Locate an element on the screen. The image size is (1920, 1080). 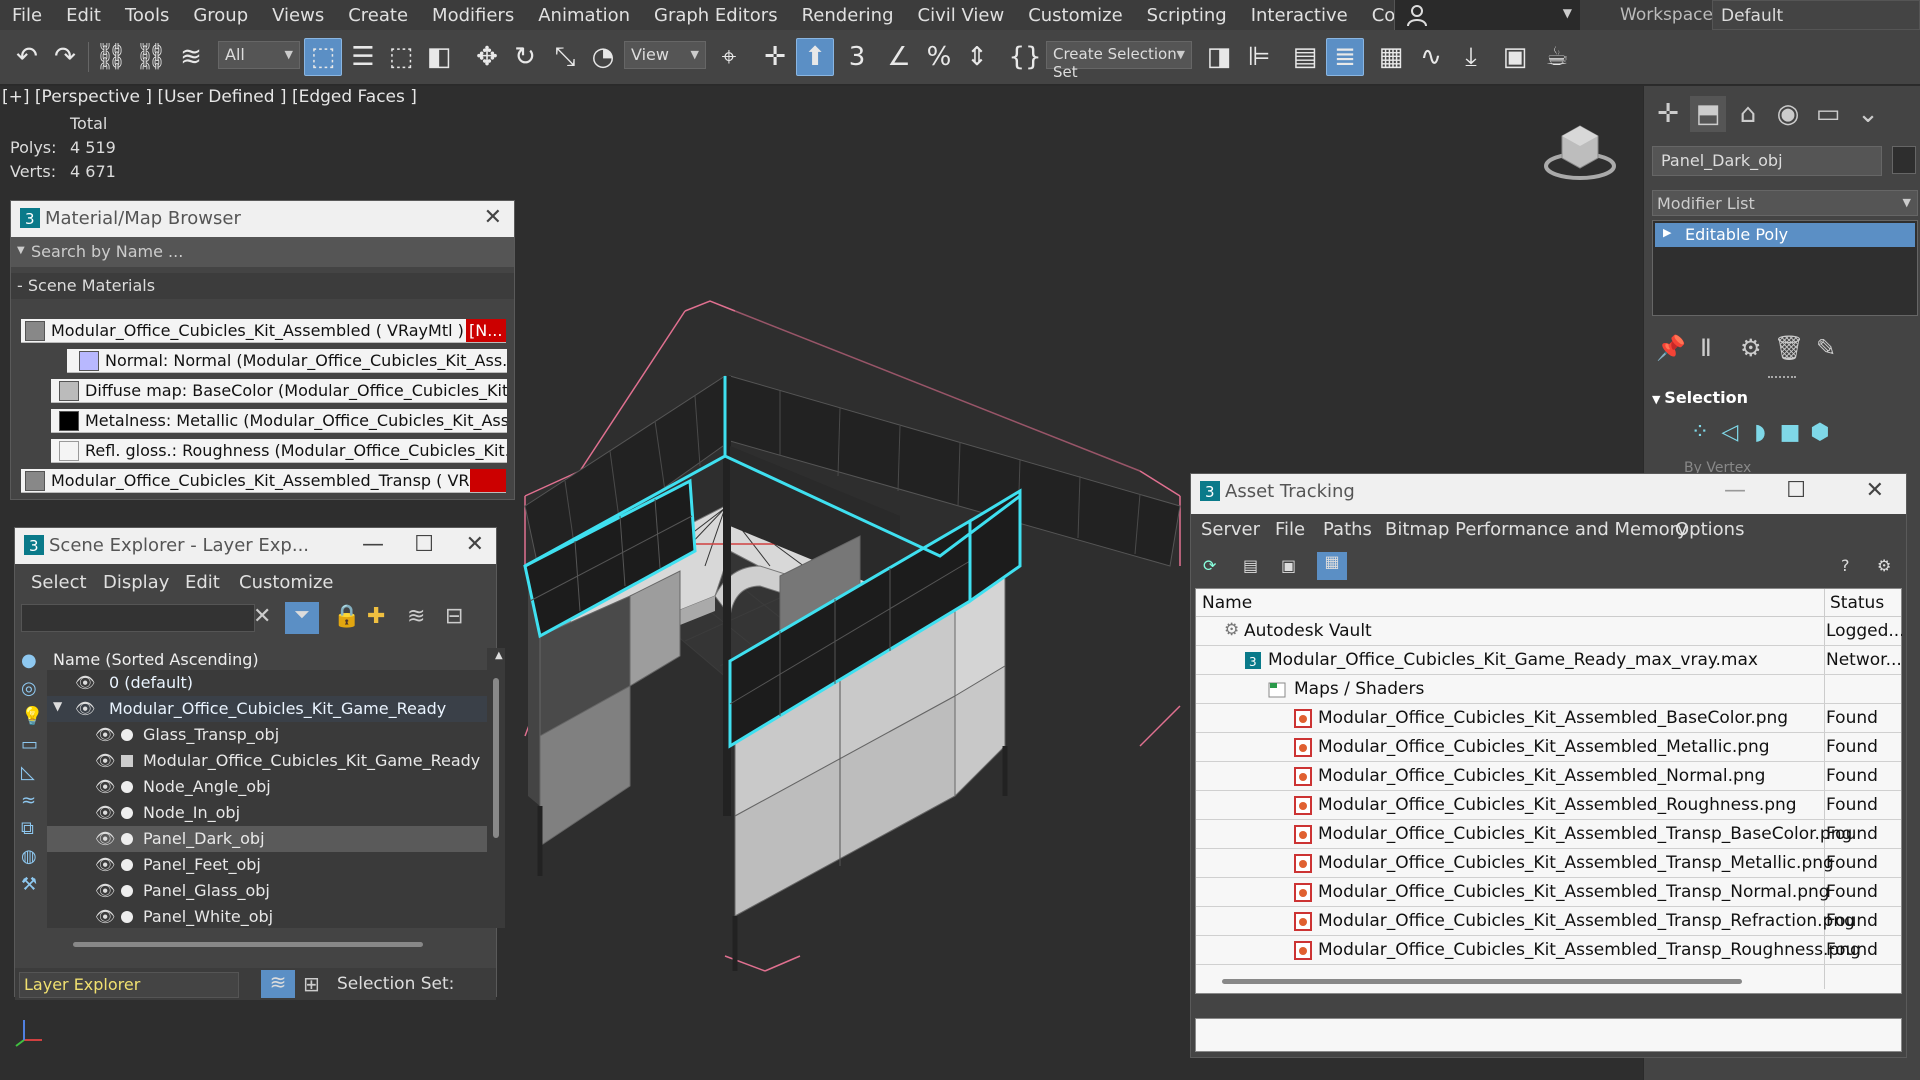
display-tab-icon: ▭ is located at coordinates (1828, 114).